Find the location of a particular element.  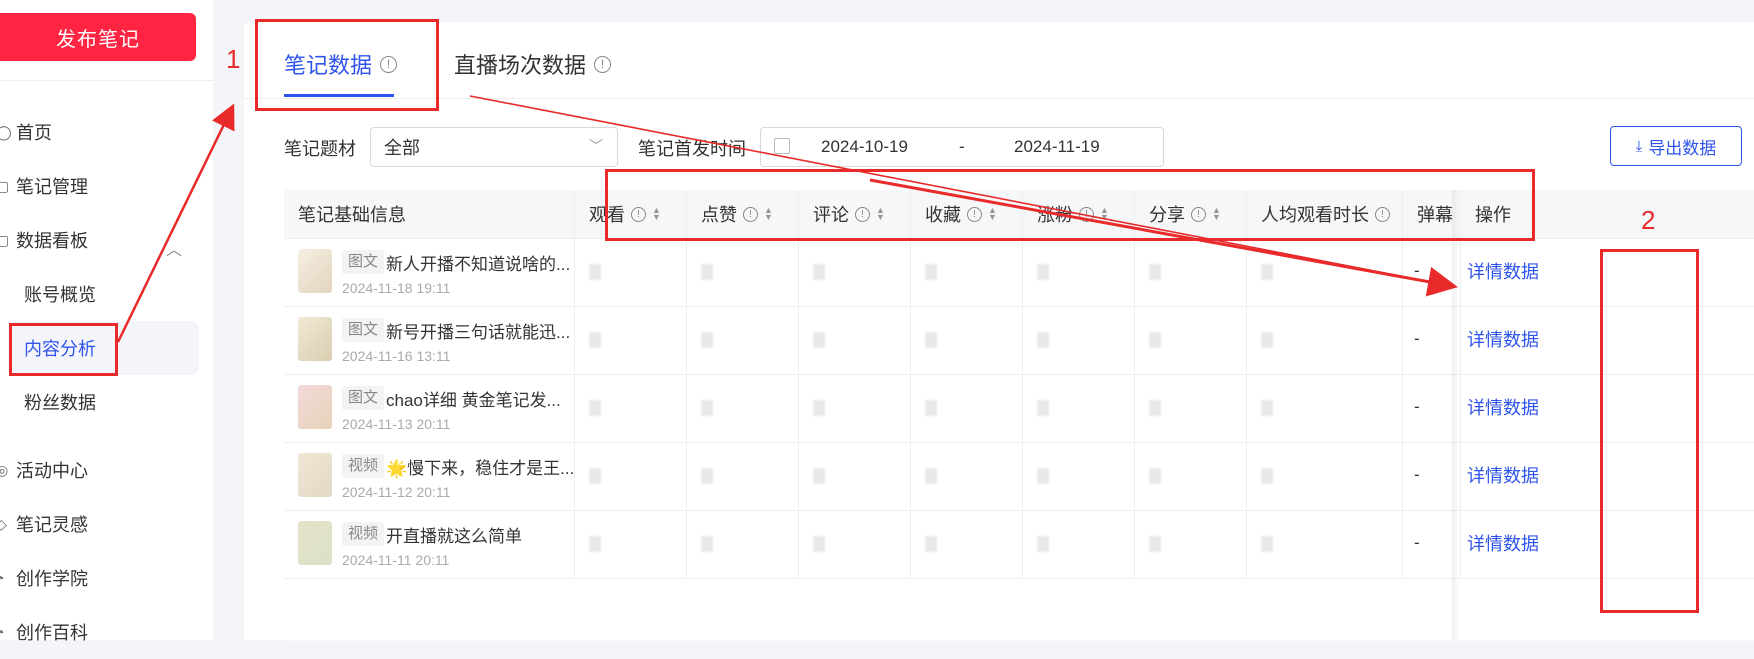

arrow-thick-to-columns is located at coordinates (1163, 237).